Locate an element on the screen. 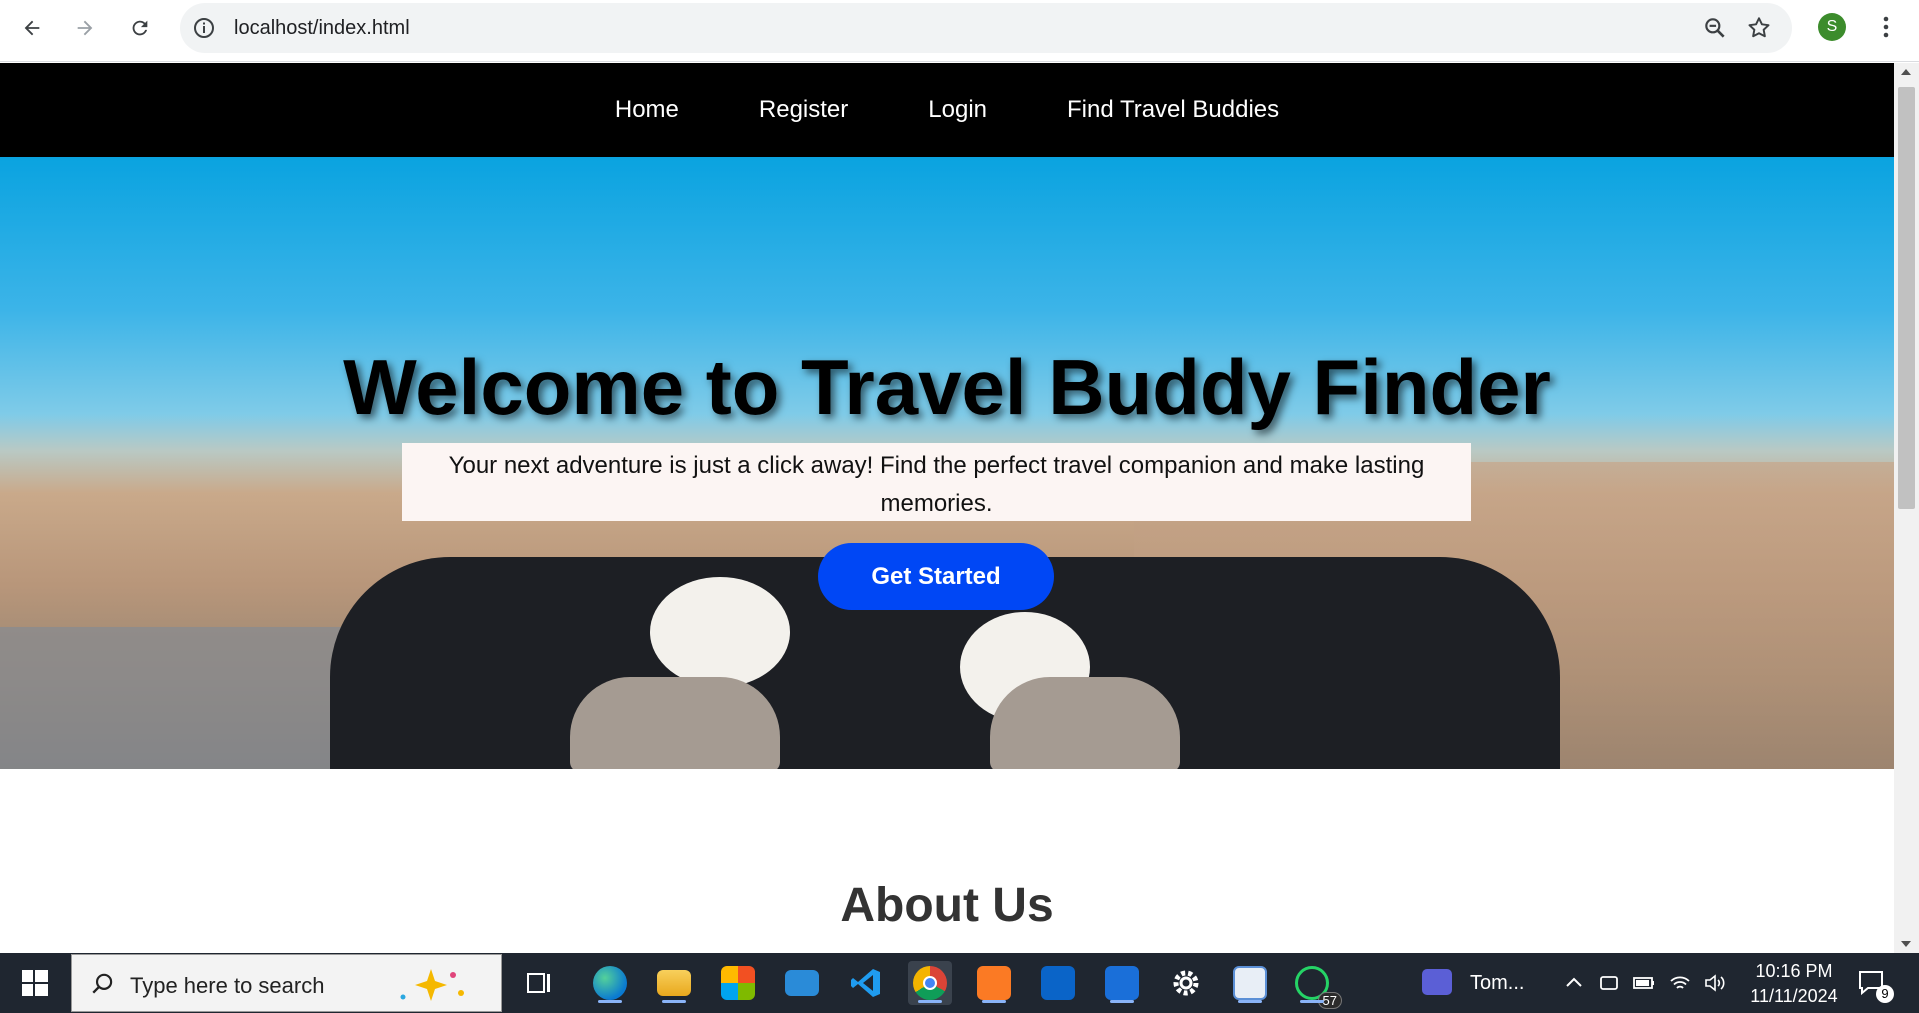 This screenshot has width=1919, height=1013. calendar-taskbar-button is located at coordinates (1122, 983).